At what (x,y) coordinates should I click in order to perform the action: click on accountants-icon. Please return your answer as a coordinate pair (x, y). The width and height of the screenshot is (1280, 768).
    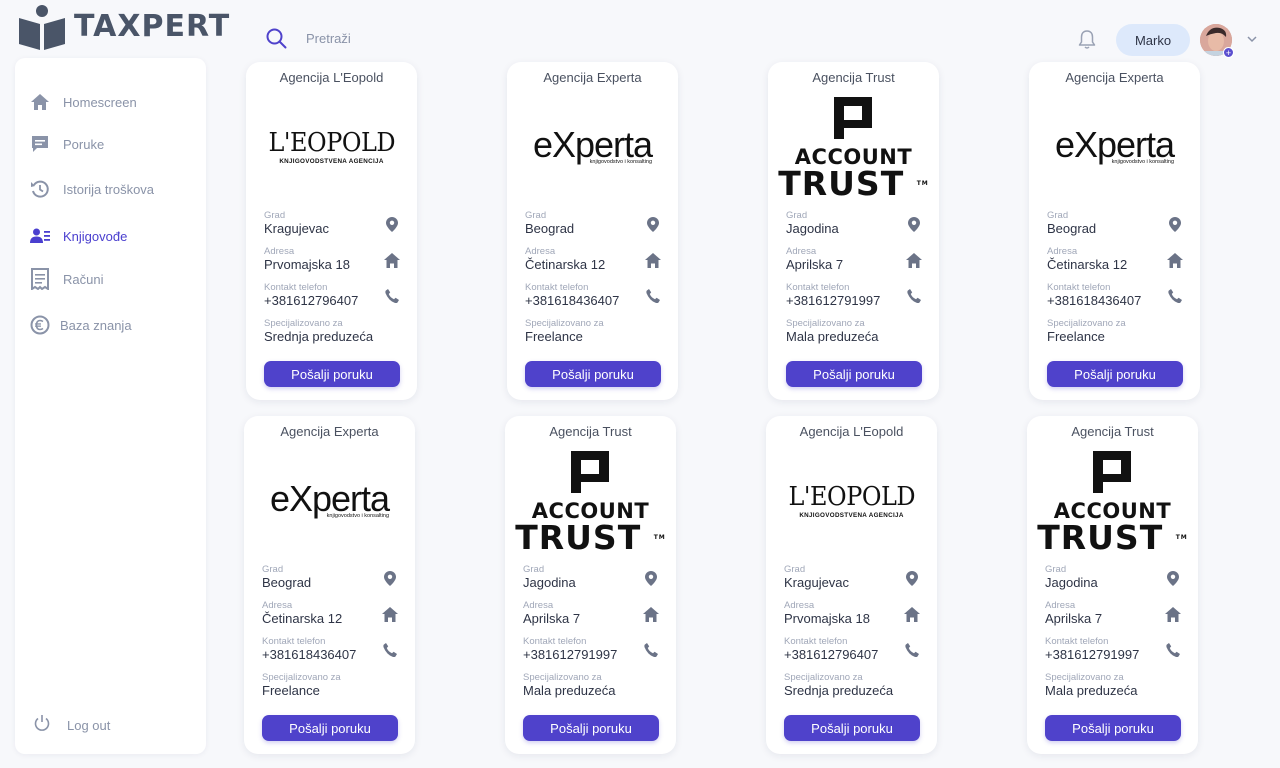
    Looking at the image, I should click on (40, 236).